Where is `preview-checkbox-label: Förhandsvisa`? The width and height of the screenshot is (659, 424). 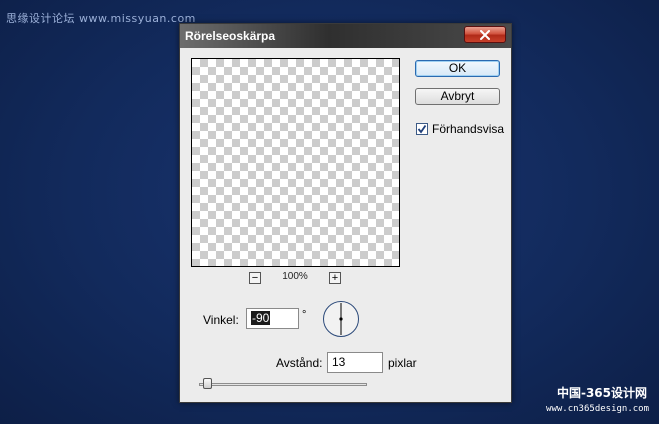
preview-checkbox-label: Förhandsvisa is located at coordinates (468, 129).